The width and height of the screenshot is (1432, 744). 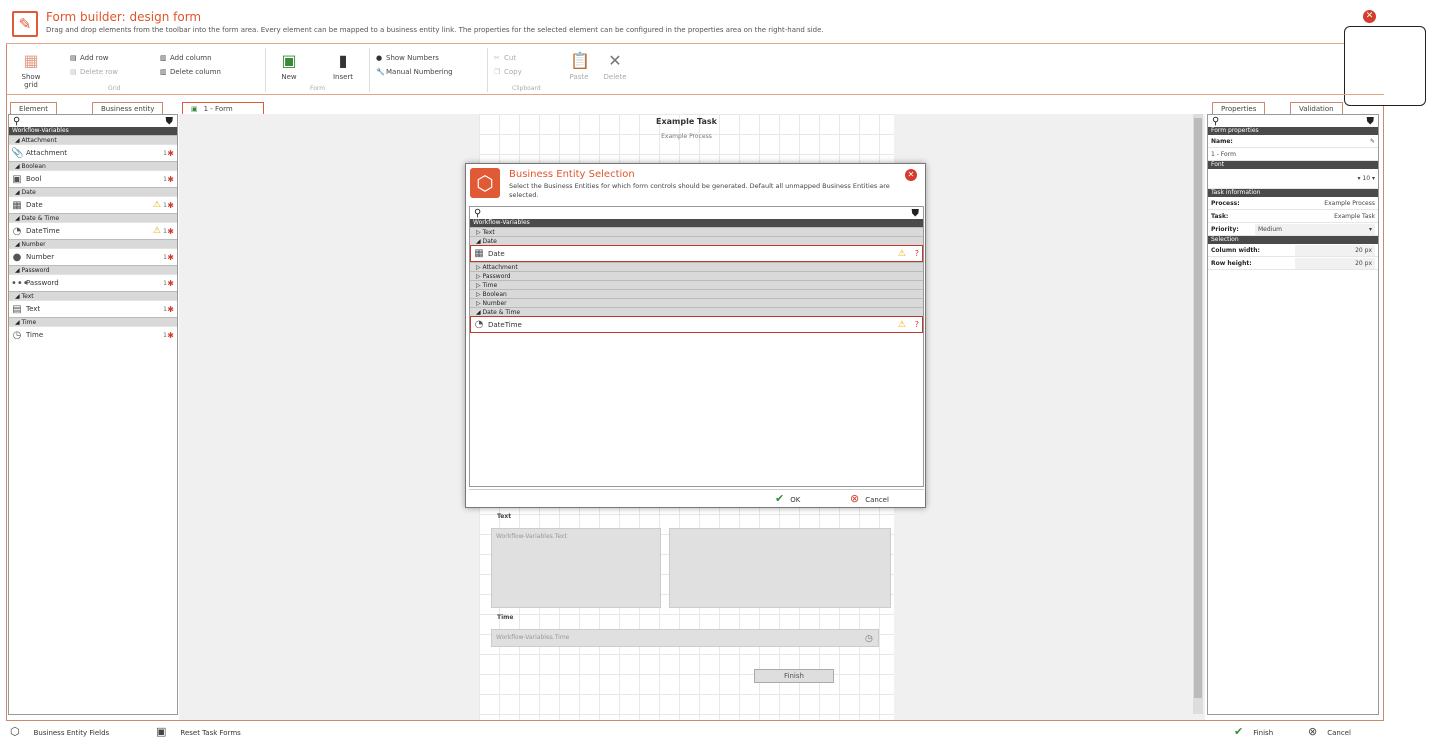 What do you see at coordinates (343, 67) in the screenshot?
I see `insert-button: ▮ Insert` at bounding box center [343, 67].